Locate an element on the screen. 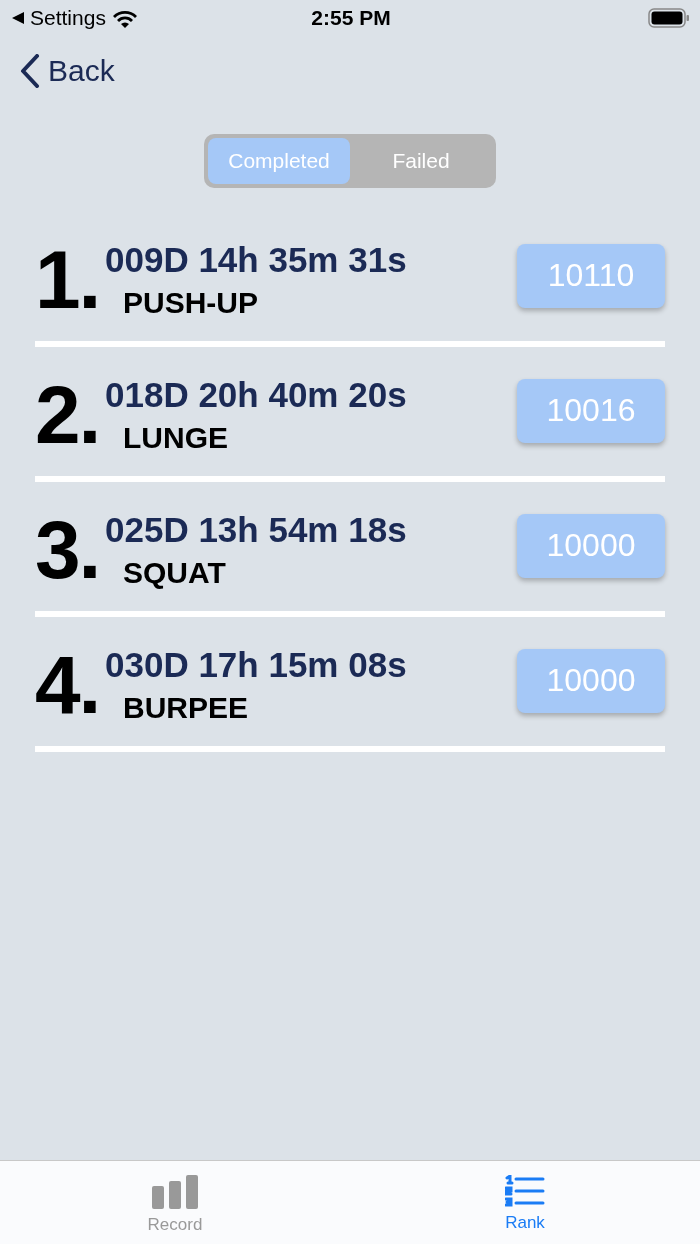 This screenshot has height=1244, width=700. back-app-label: Settings is located at coordinates (68, 18).